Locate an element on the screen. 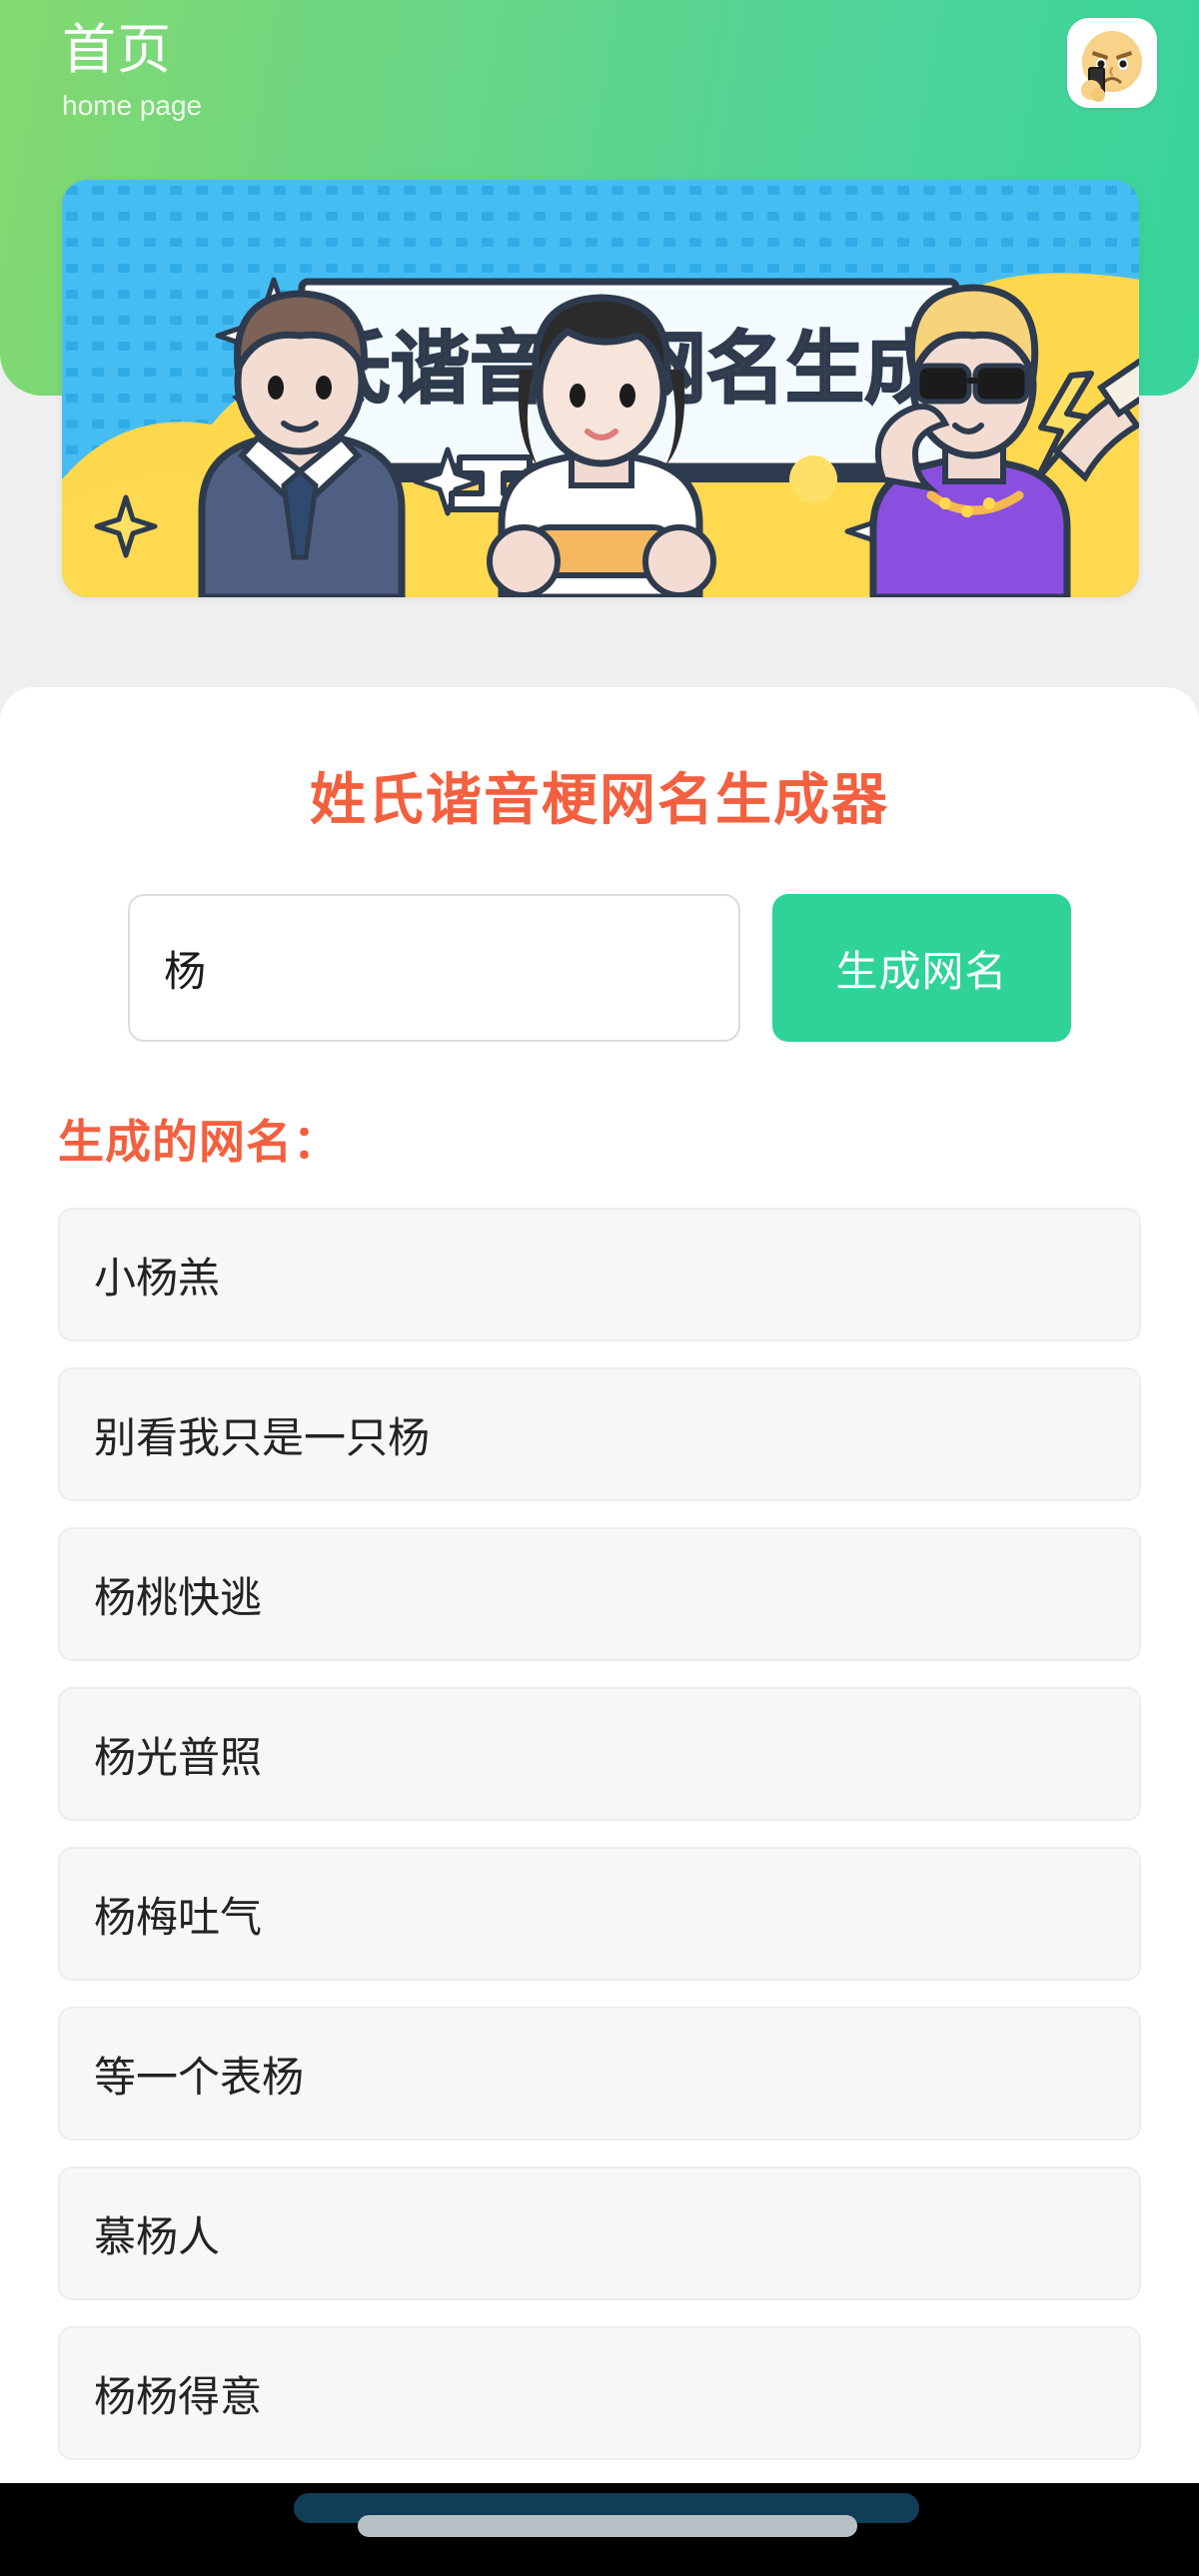 Image resolution: width=1199 pixels, height=2576 pixels. generator-title: 姓氏谐音梗网名生成器 is located at coordinates (599, 800).